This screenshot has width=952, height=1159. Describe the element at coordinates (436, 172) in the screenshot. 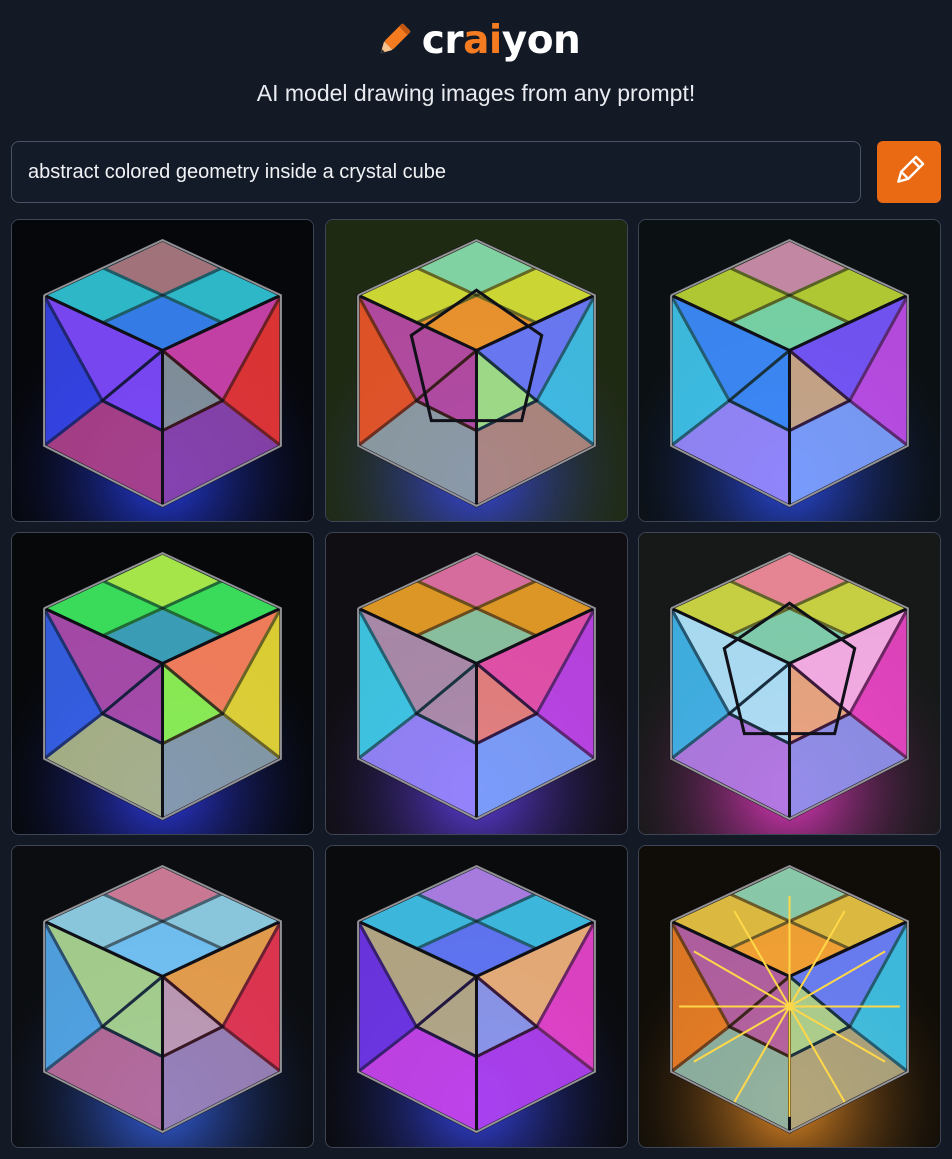

I see `prompt-input` at that location.